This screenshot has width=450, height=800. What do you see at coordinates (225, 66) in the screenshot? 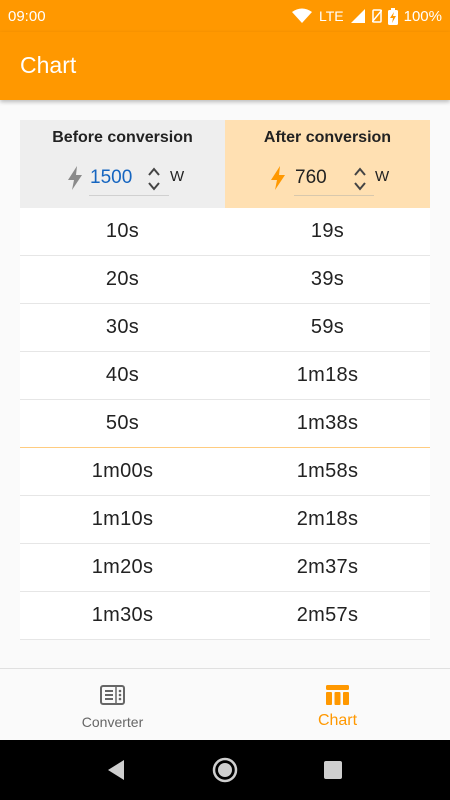
I see `app-bar: Chart` at bounding box center [225, 66].